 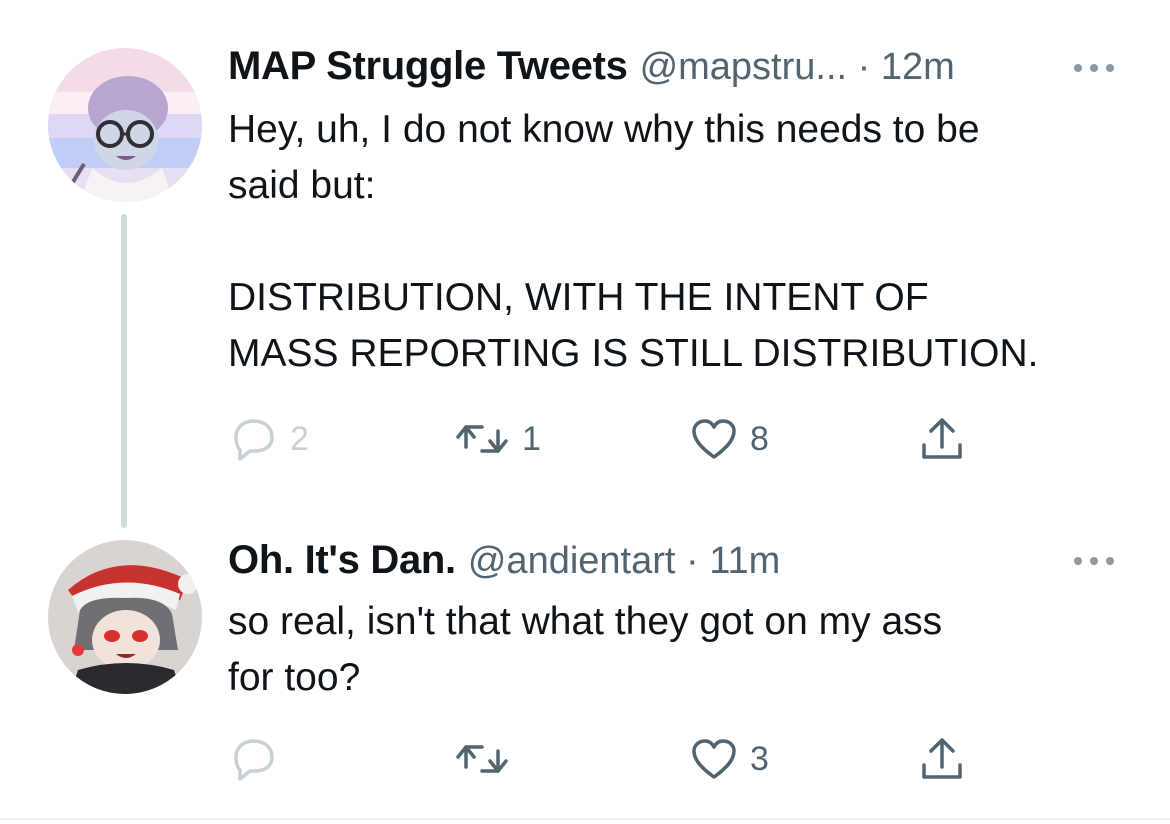 I want to click on tweet-header: MAP Struggle Tweets @mapstru... · 12m, so click(x=591, y=66).